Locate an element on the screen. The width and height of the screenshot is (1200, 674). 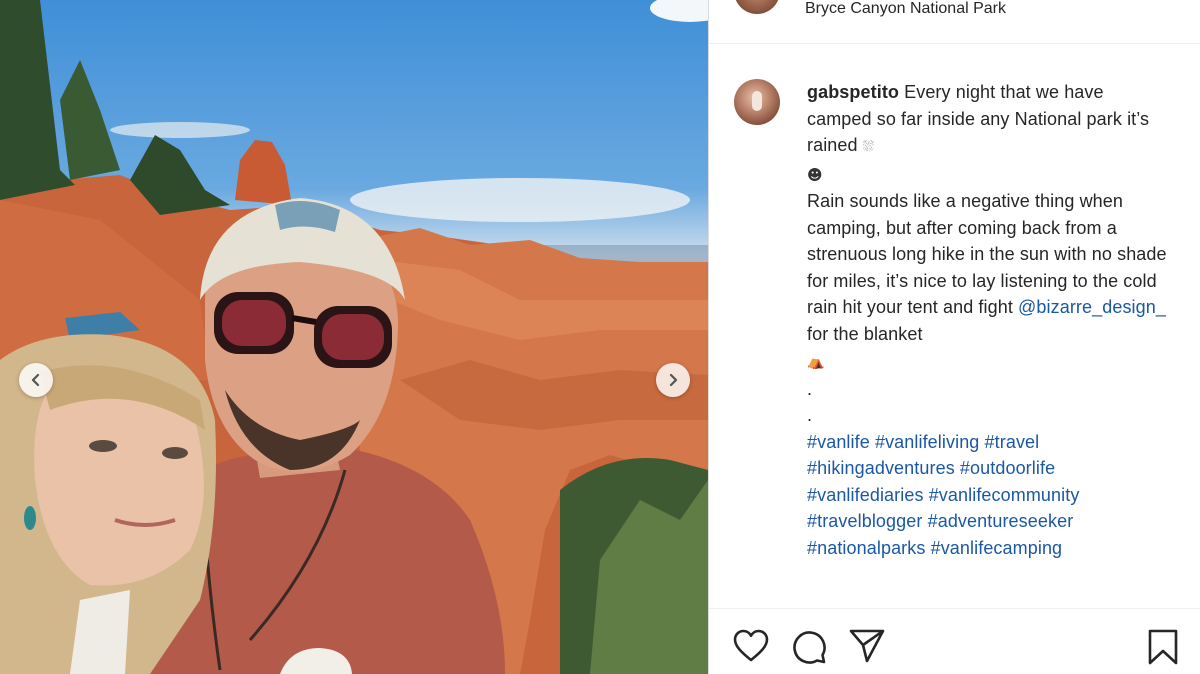
caption-emoji-line: ☻ is located at coordinates (987, 175).